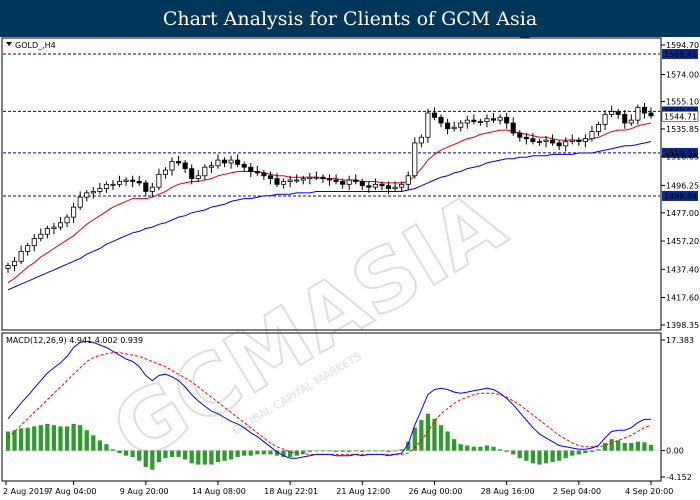 This screenshot has width=700, height=500. I want to click on price-tick-label: 1496.25, so click(682, 185).